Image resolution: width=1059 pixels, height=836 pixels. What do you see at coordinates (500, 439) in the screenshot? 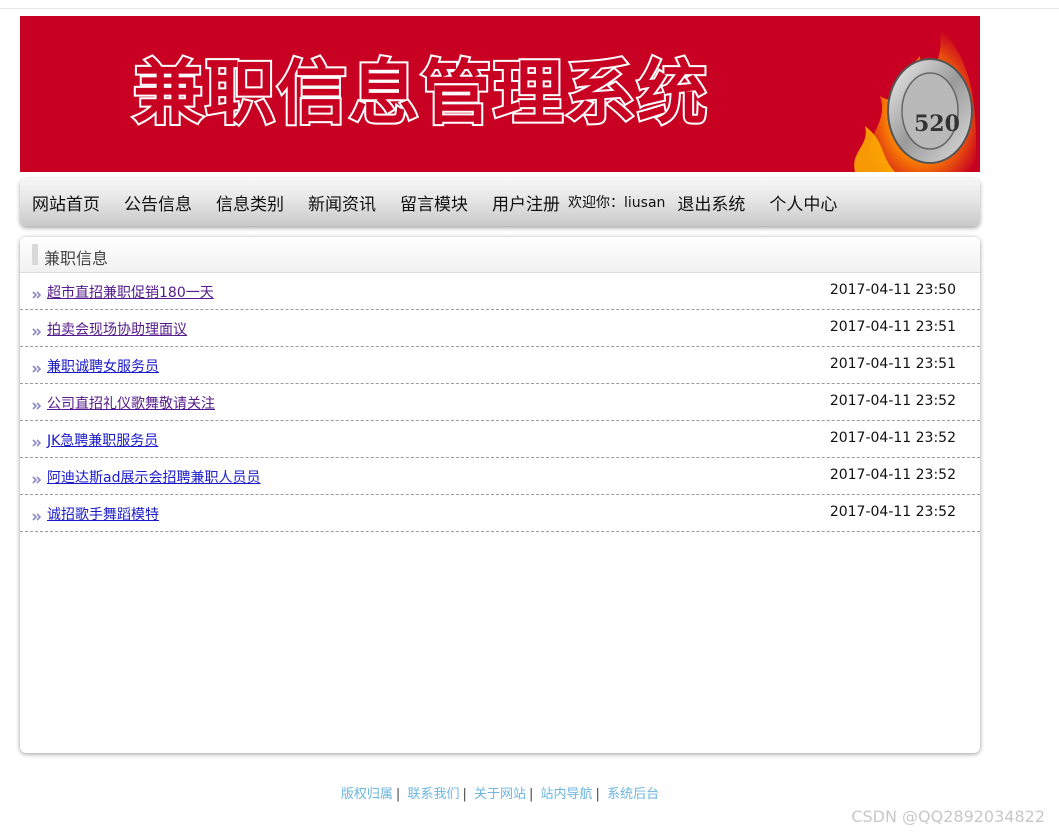
I see `list-item: JK急聘兼职服务员 2017-04-11 23:52` at bounding box center [500, 439].